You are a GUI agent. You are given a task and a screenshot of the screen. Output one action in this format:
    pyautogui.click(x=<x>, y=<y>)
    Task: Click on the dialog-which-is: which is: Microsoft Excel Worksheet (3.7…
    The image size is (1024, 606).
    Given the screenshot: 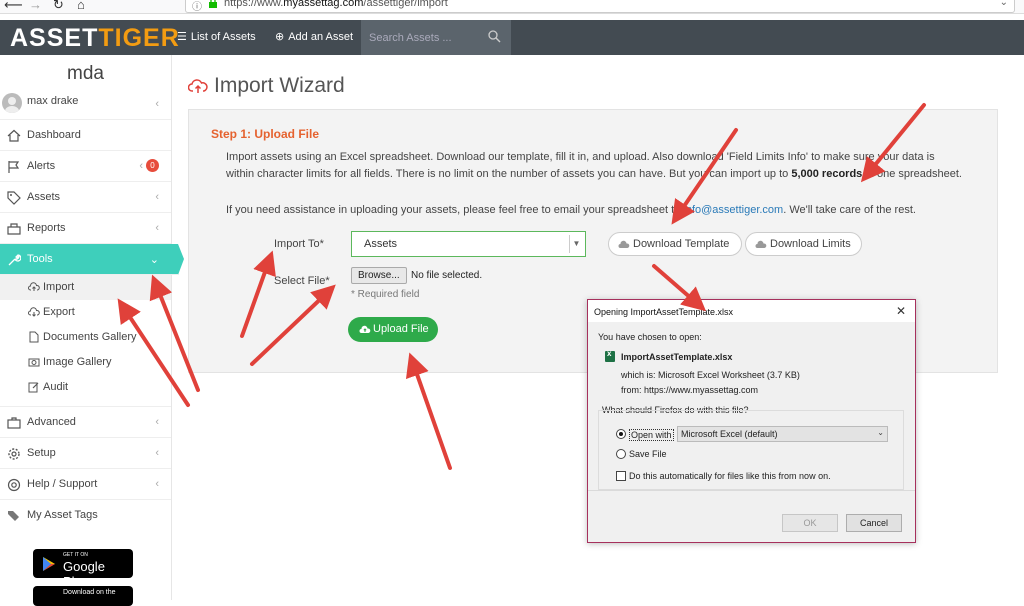 What is the action you would take?
    pyautogui.click(x=710, y=375)
    